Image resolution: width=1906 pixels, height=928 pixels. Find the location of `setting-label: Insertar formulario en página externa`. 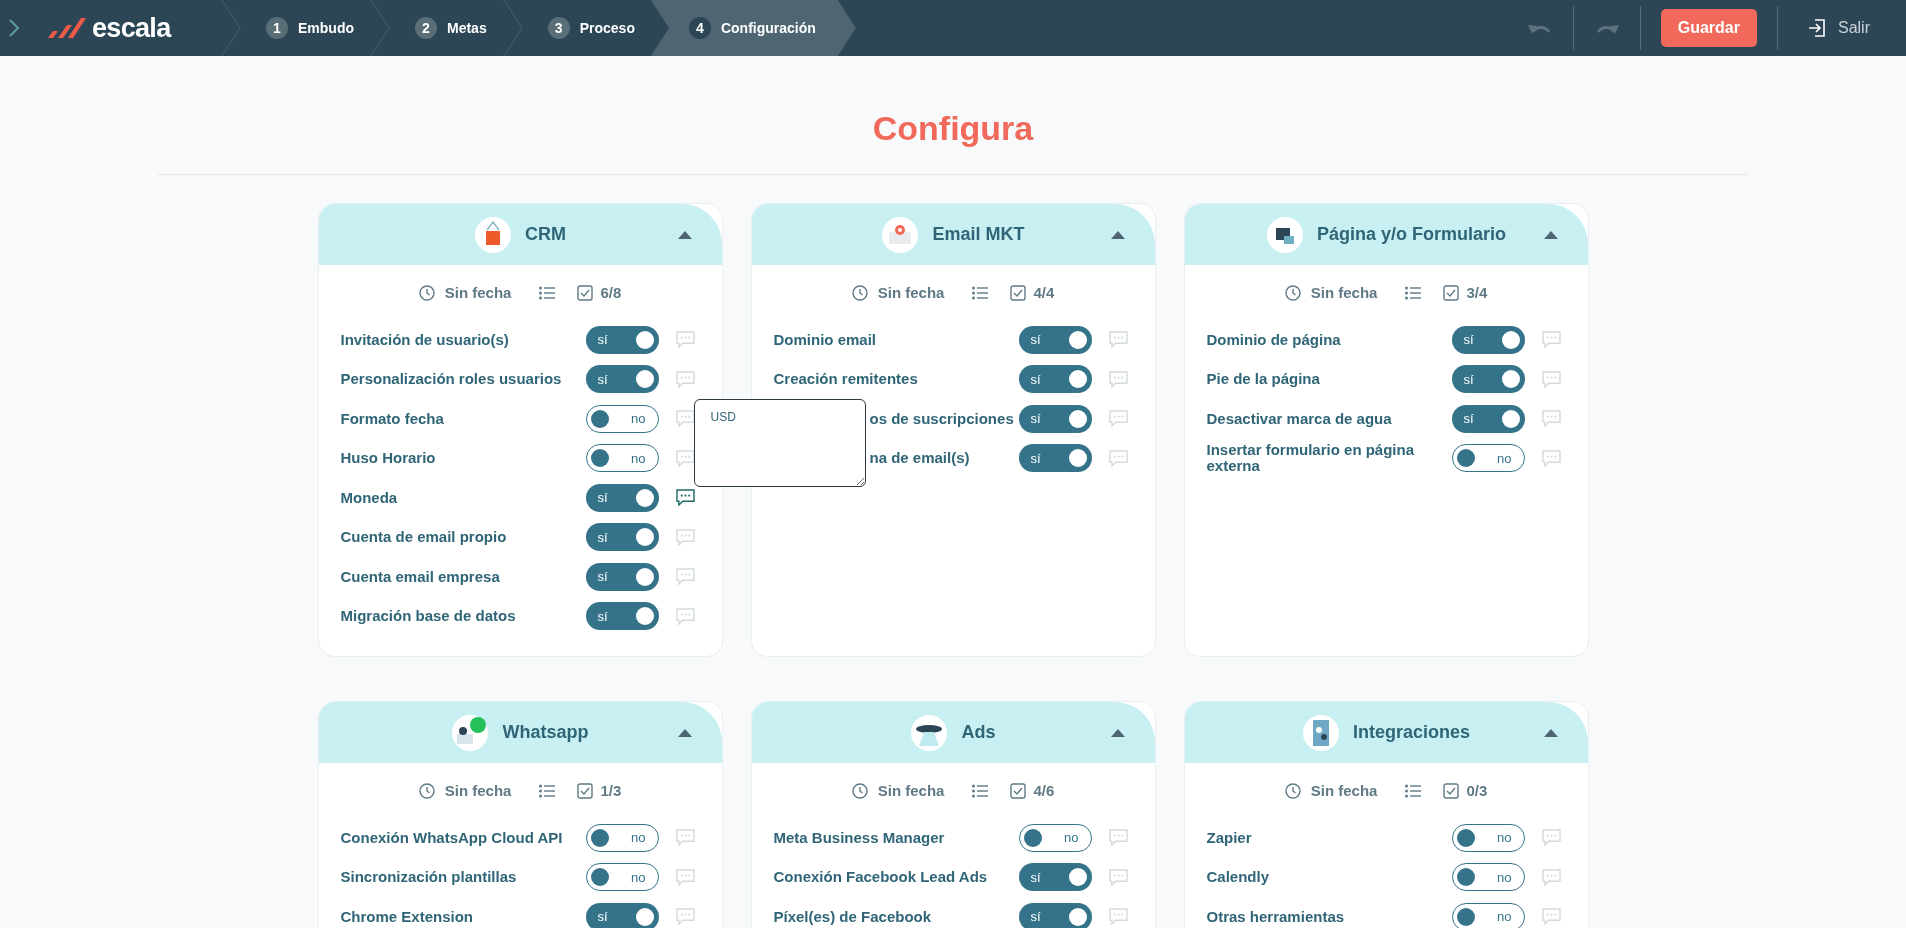

setting-label: Insertar formulario en página externa is located at coordinates (1311, 458).